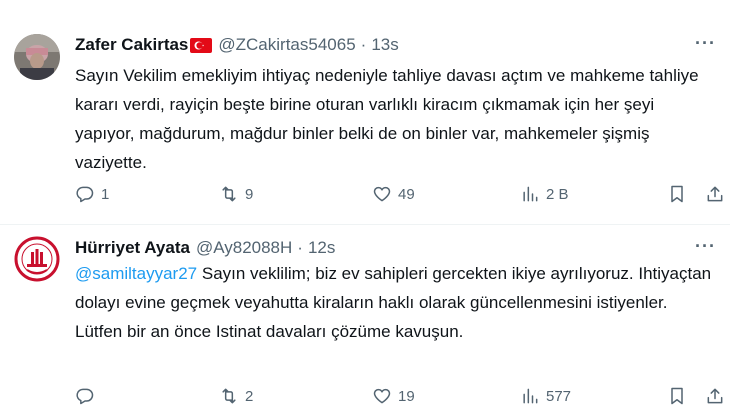  I want to click on reply-count: 1, so click(105, 194).